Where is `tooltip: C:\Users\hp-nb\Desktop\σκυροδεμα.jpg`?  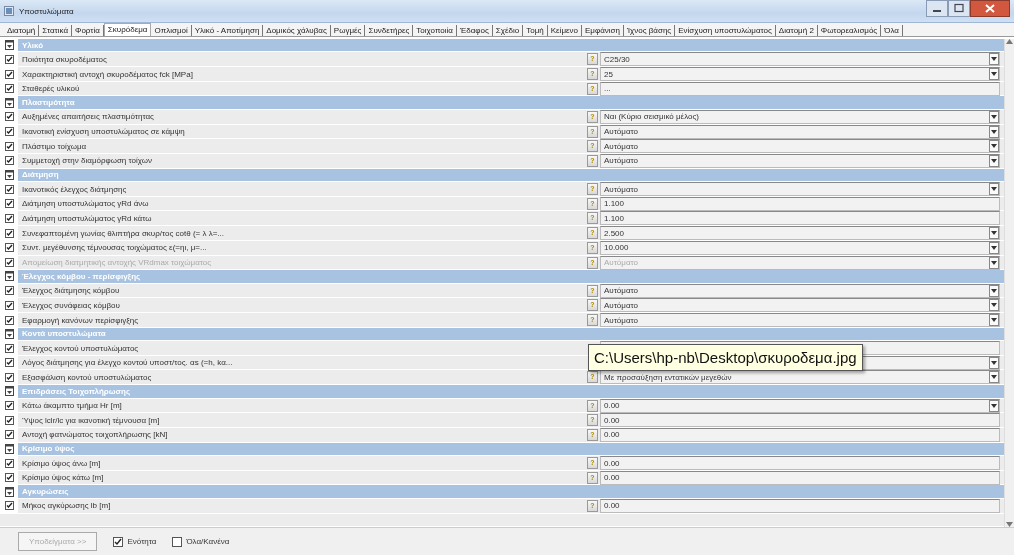
tooltip: C:\Users\hp-nb\Desktop\σκυροδεμα.jpg is located at coordinates (725, 357).